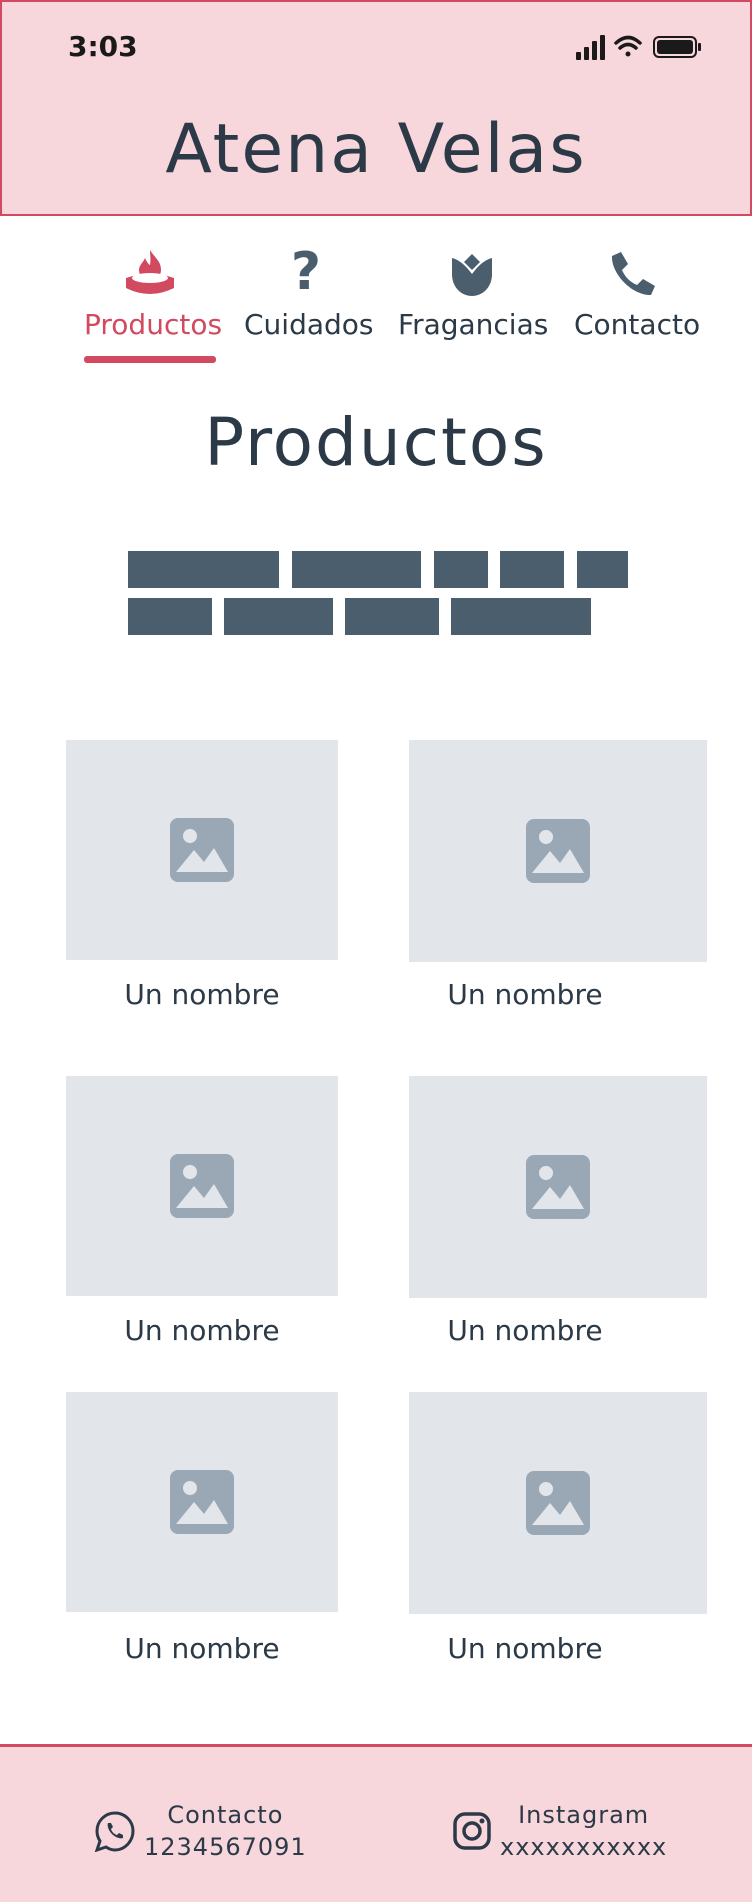  What do you see at coordinates (628, 46) in the screenshot?
I see `wifi-icon` at bounding box center [628, 46].